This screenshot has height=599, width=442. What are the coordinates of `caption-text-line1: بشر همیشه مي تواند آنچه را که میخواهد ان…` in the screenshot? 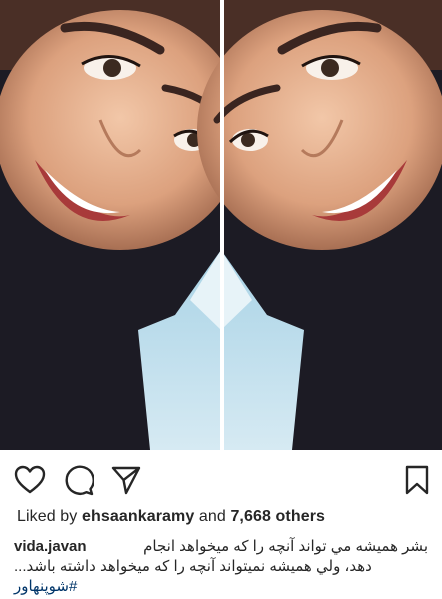 It's located at (285, 546).